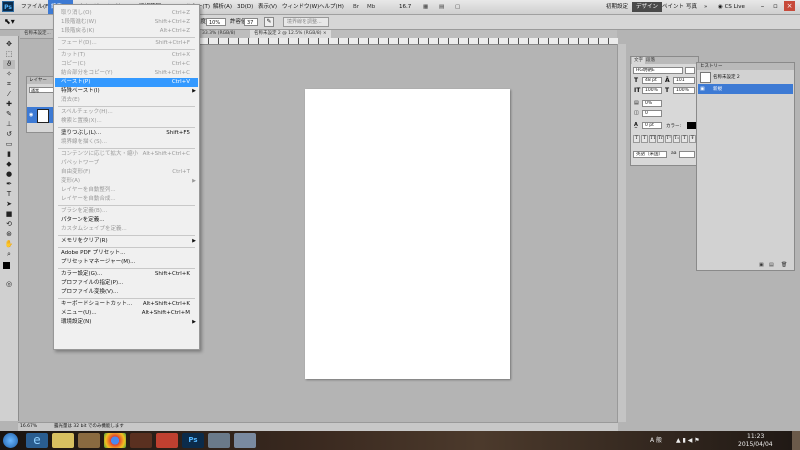  I want to click on workspace-more: », so click(705, 7).